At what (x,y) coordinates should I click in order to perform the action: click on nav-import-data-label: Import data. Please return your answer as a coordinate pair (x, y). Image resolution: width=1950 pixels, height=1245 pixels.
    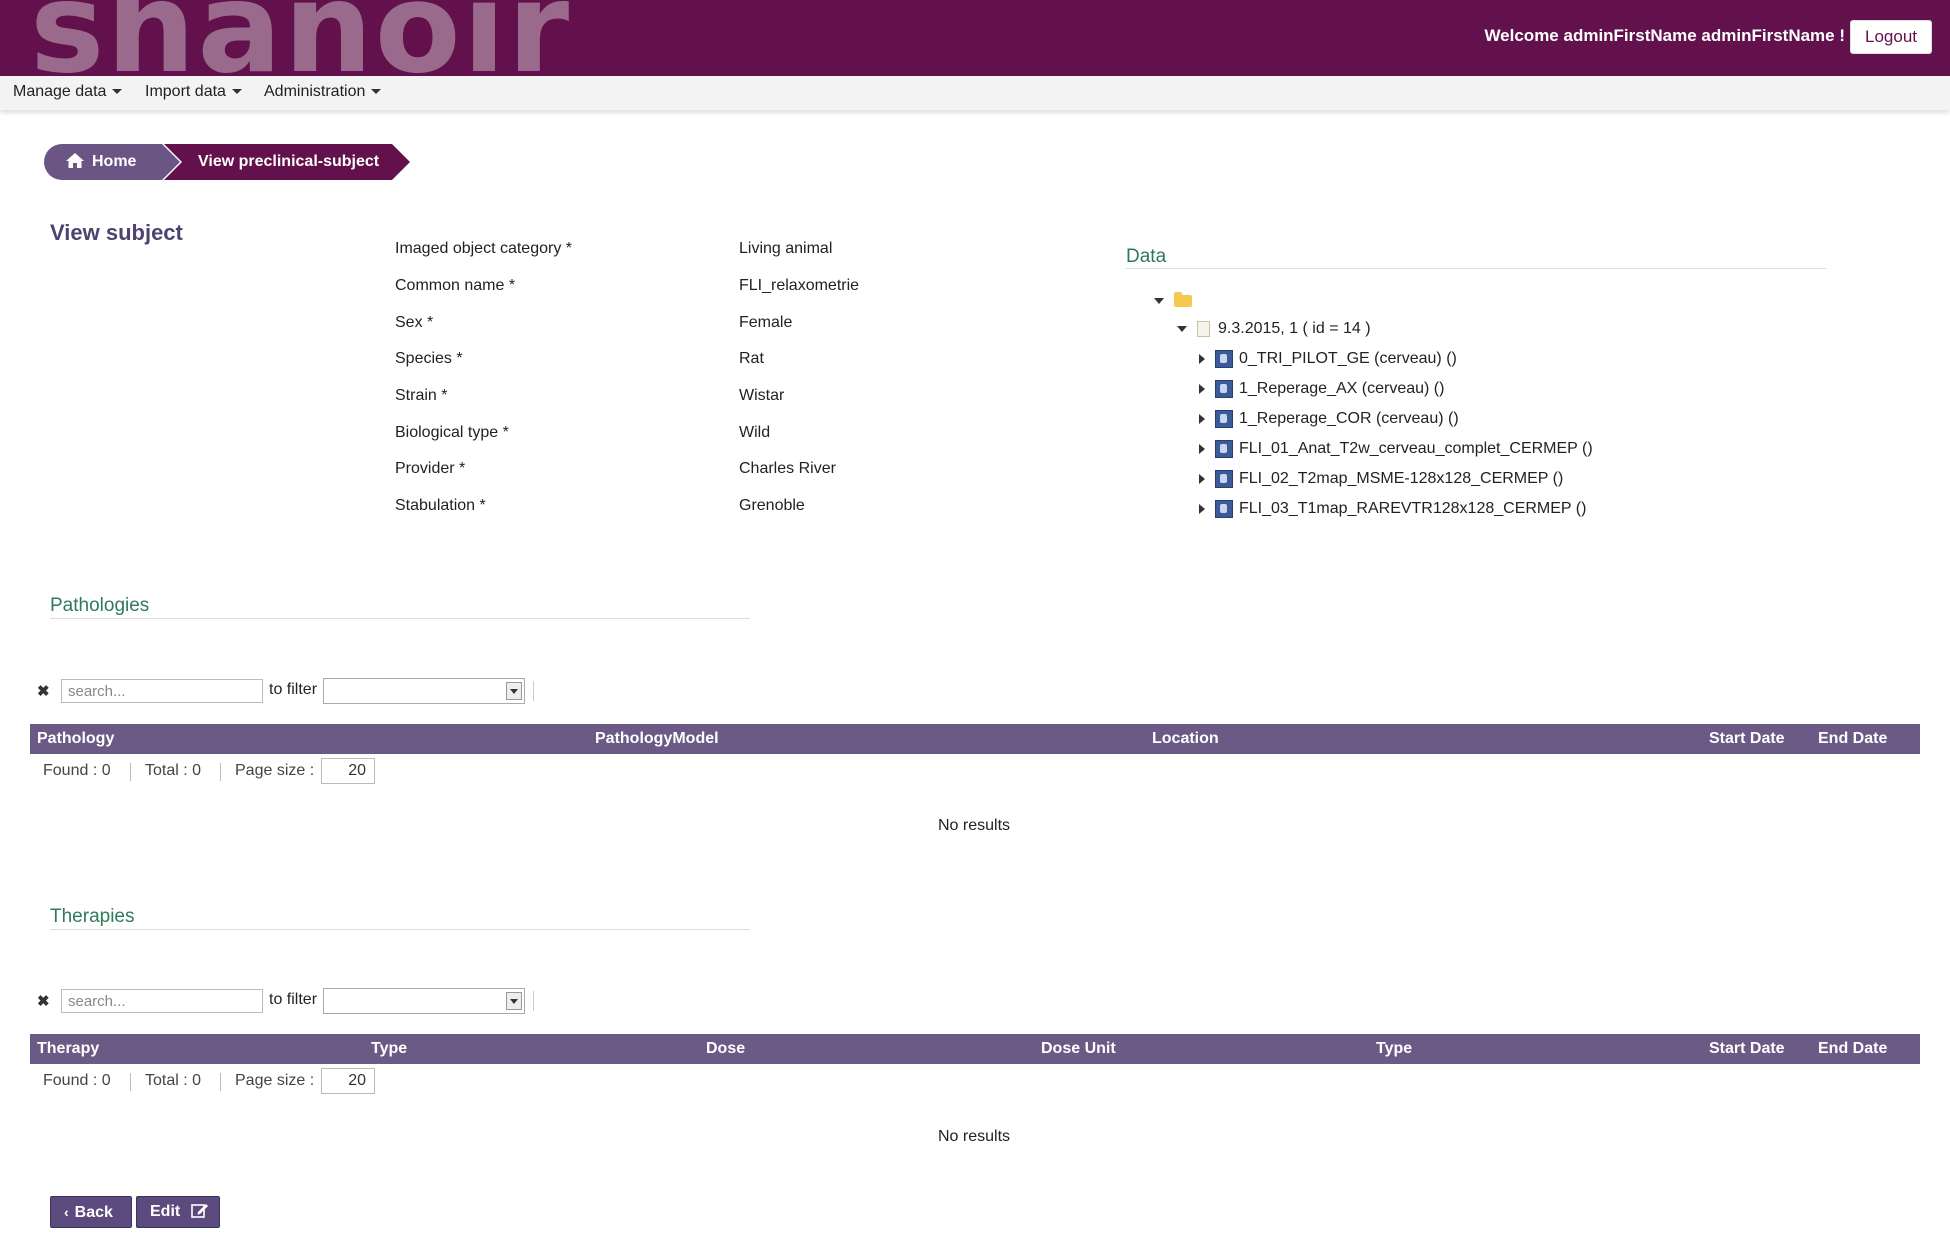
    Looking at the image, I should click on (185, 91).